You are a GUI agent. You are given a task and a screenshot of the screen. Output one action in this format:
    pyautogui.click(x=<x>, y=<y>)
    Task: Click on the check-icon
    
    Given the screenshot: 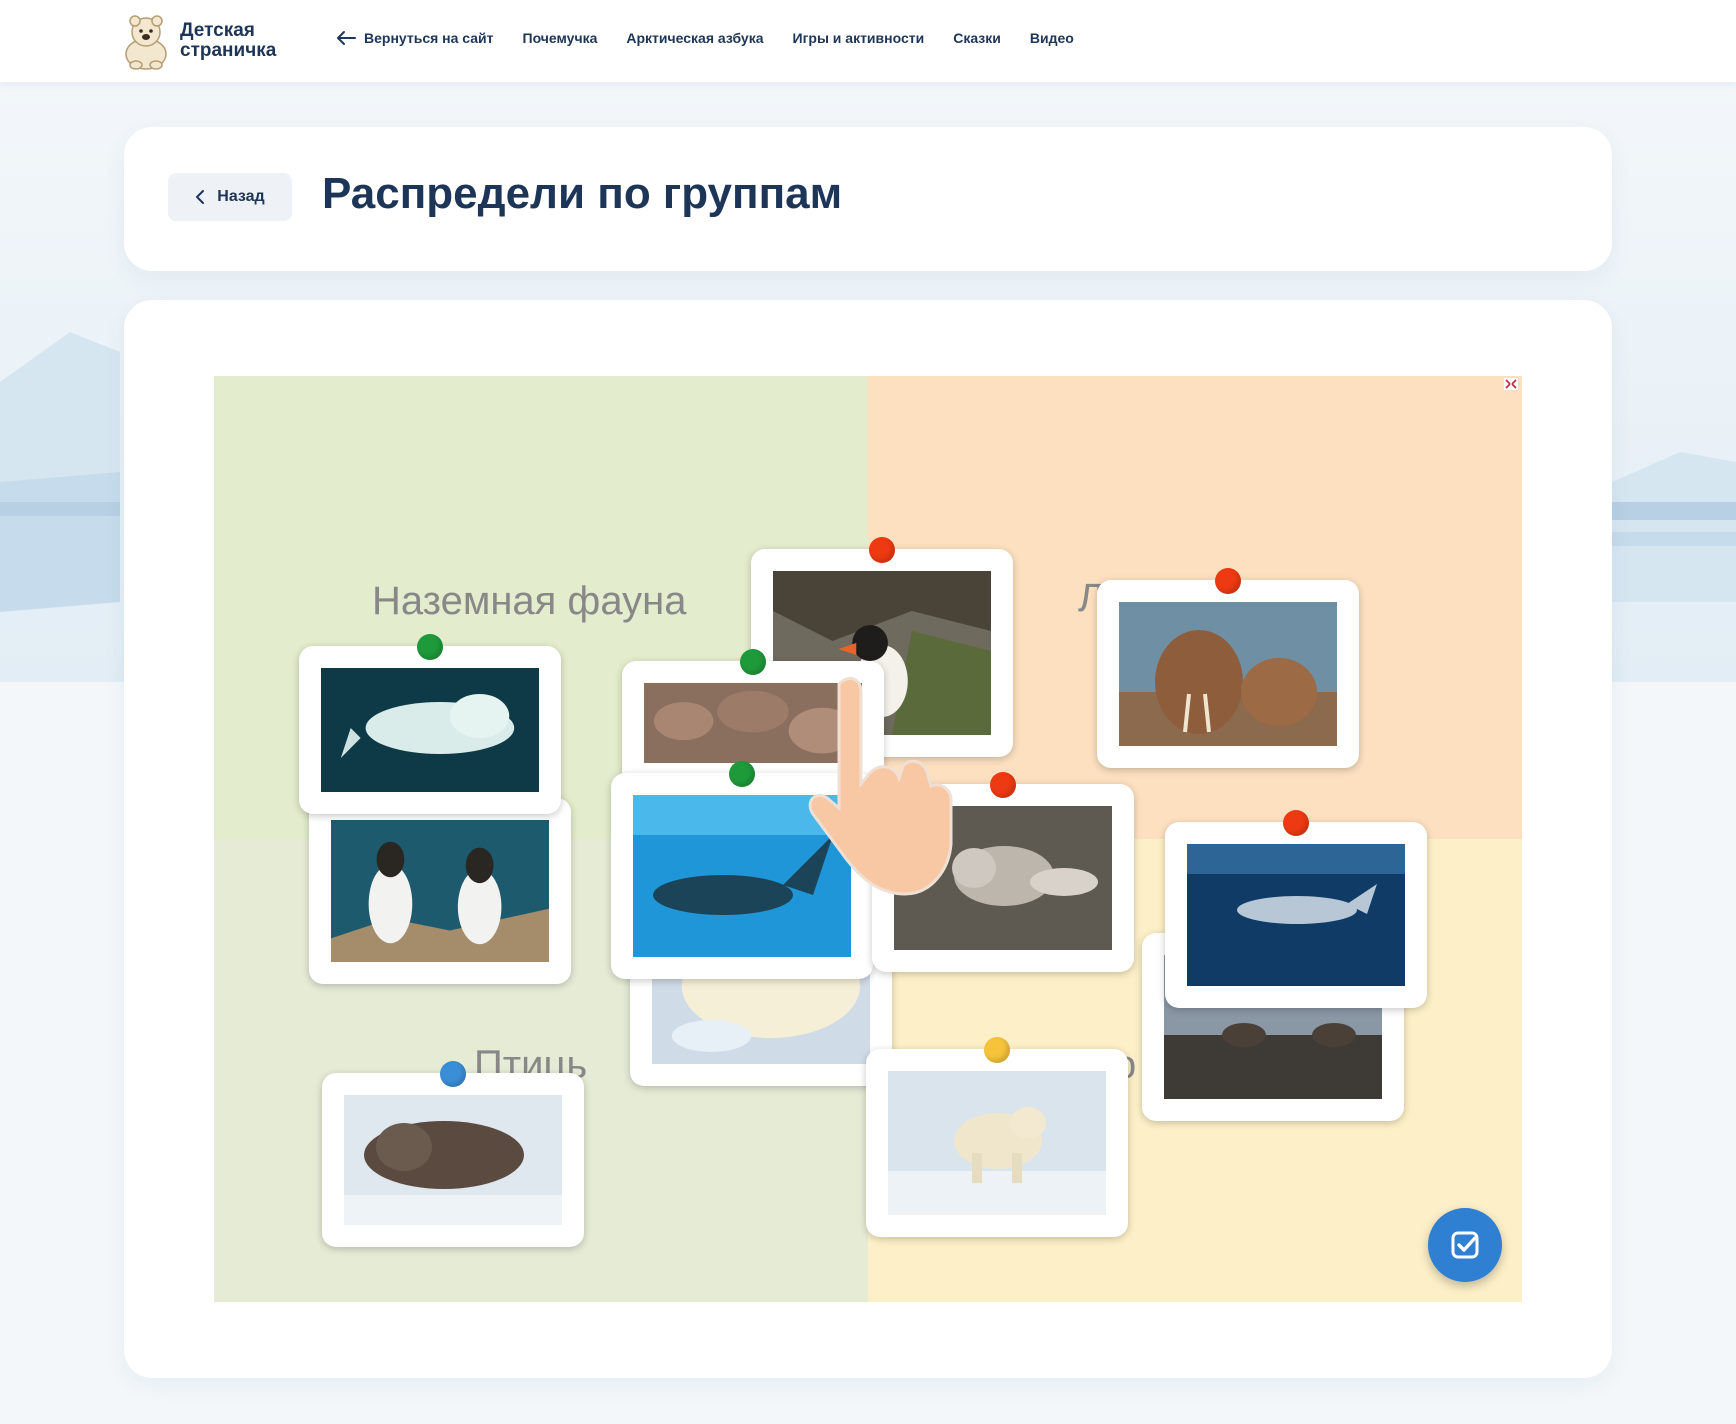 What is the action you would take?
    pyautogui.click(x=1465, y=1245)
    